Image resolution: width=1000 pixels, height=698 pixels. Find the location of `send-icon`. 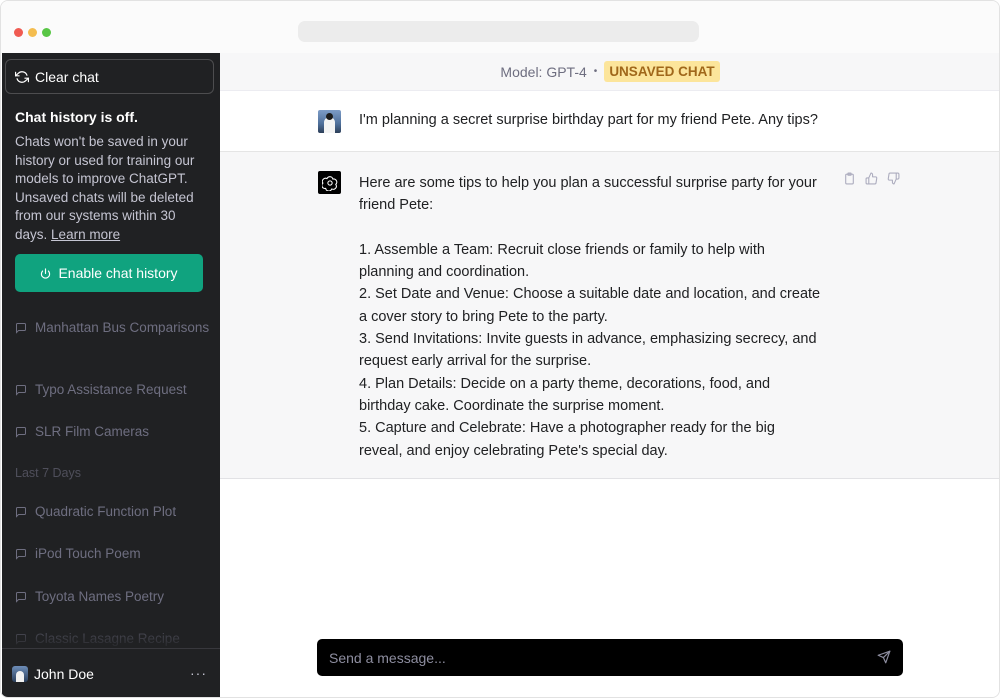

send-icon is located at coordinates (884, 657).